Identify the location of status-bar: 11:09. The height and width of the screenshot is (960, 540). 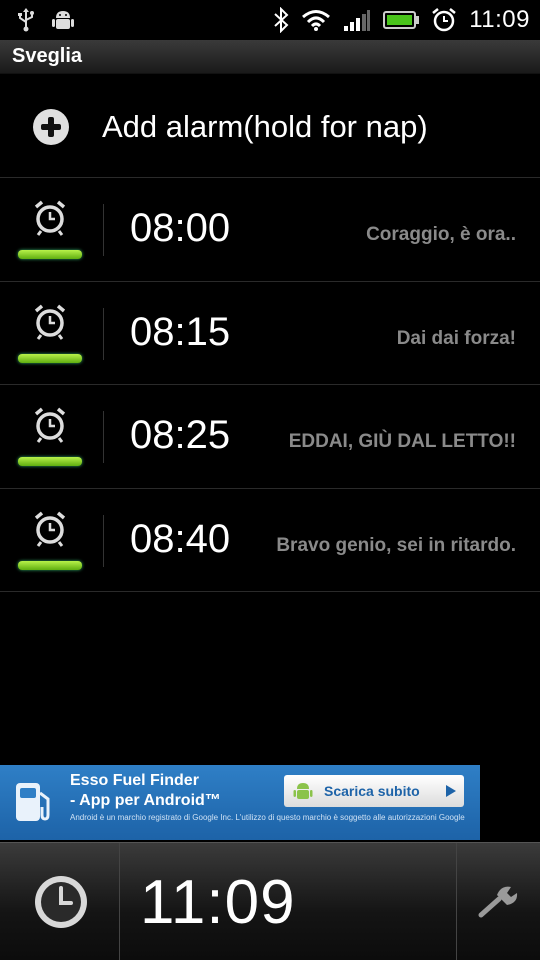
(270, 20).